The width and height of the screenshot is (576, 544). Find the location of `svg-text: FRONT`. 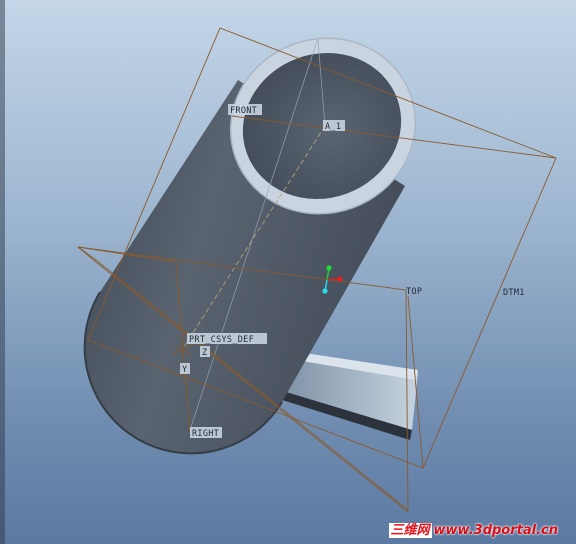

svg-text: FRONT is located at coordinates (243, 111).